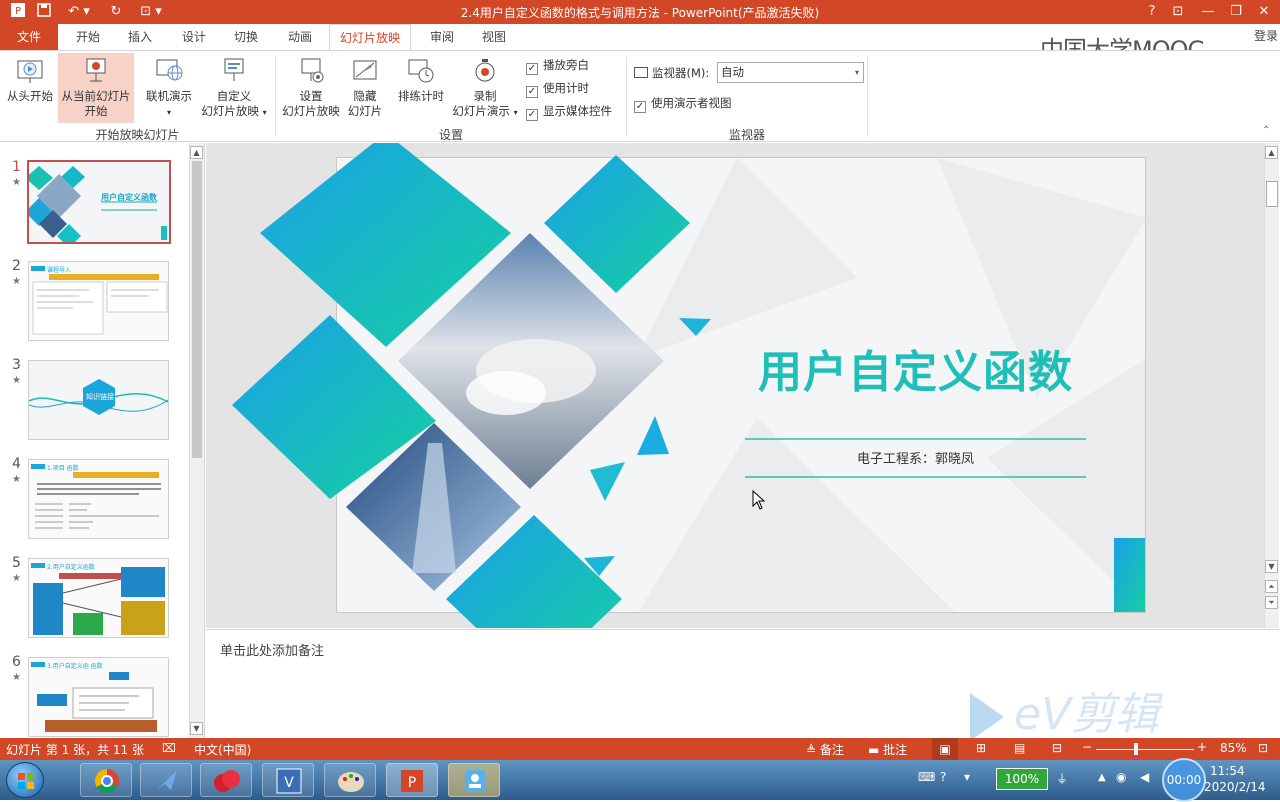 The height and width of the screenshot is (802, 1280). I want to click on contact-app-taskbar-button, so click(474, 780).